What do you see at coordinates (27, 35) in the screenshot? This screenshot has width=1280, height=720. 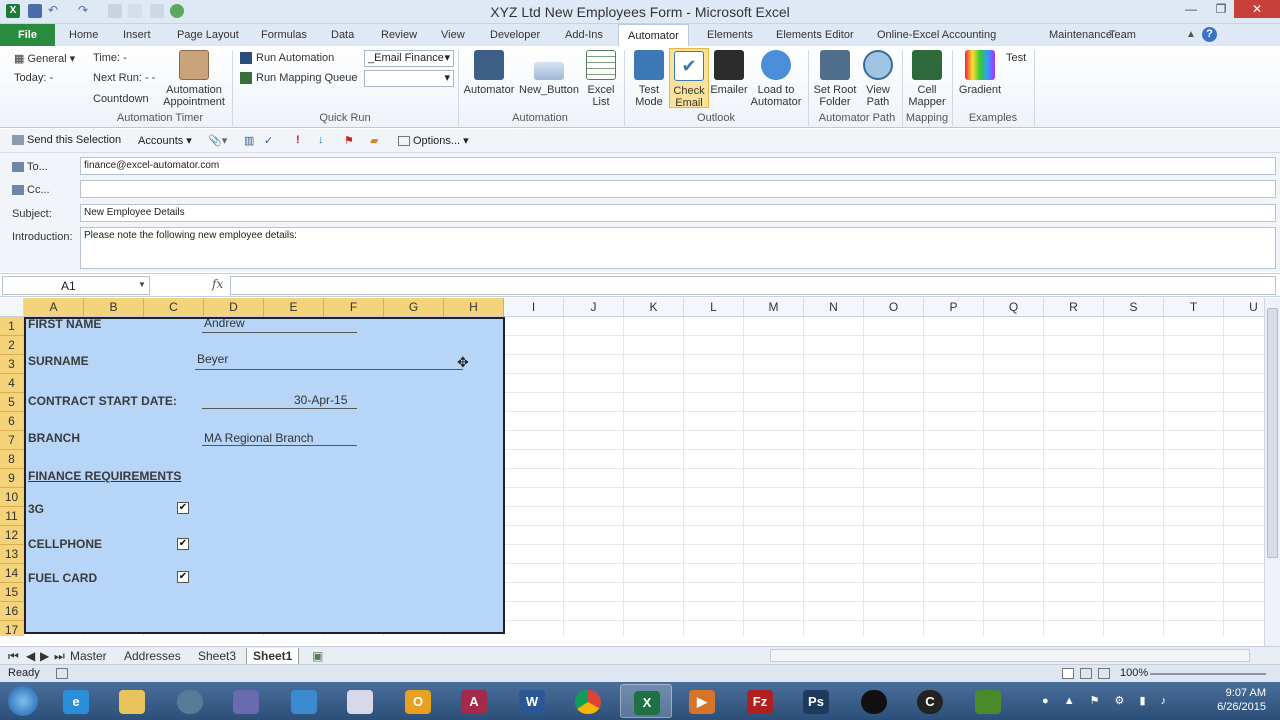 I see `tab-file: File` at bounding box center [27, 35].